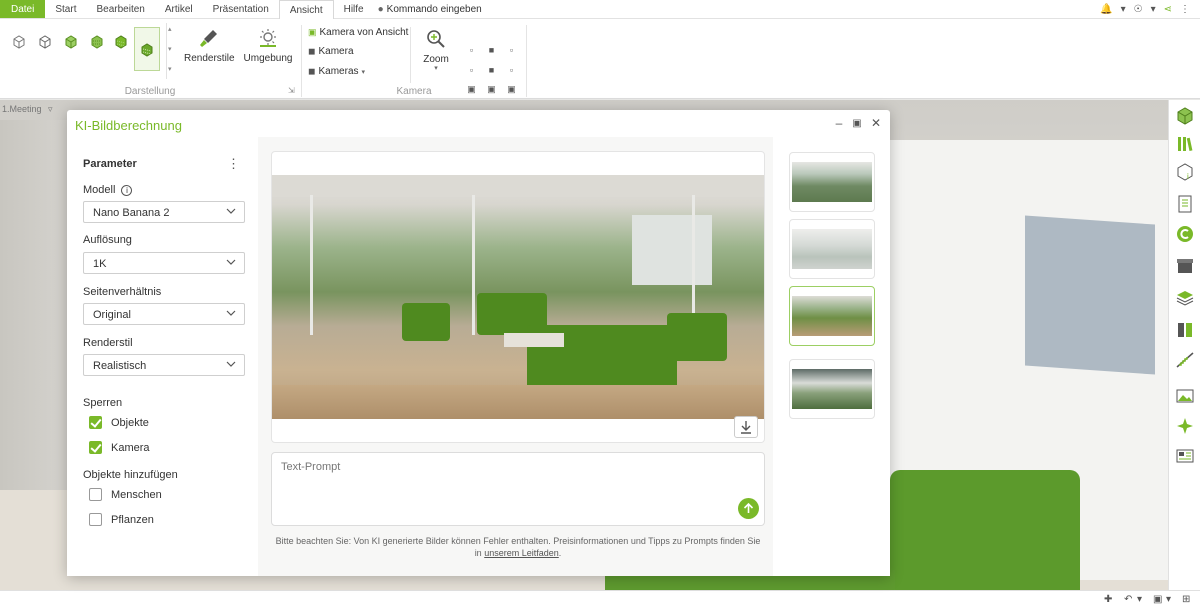  I want to click on viewport-wall-panel, so click(1090, 295).